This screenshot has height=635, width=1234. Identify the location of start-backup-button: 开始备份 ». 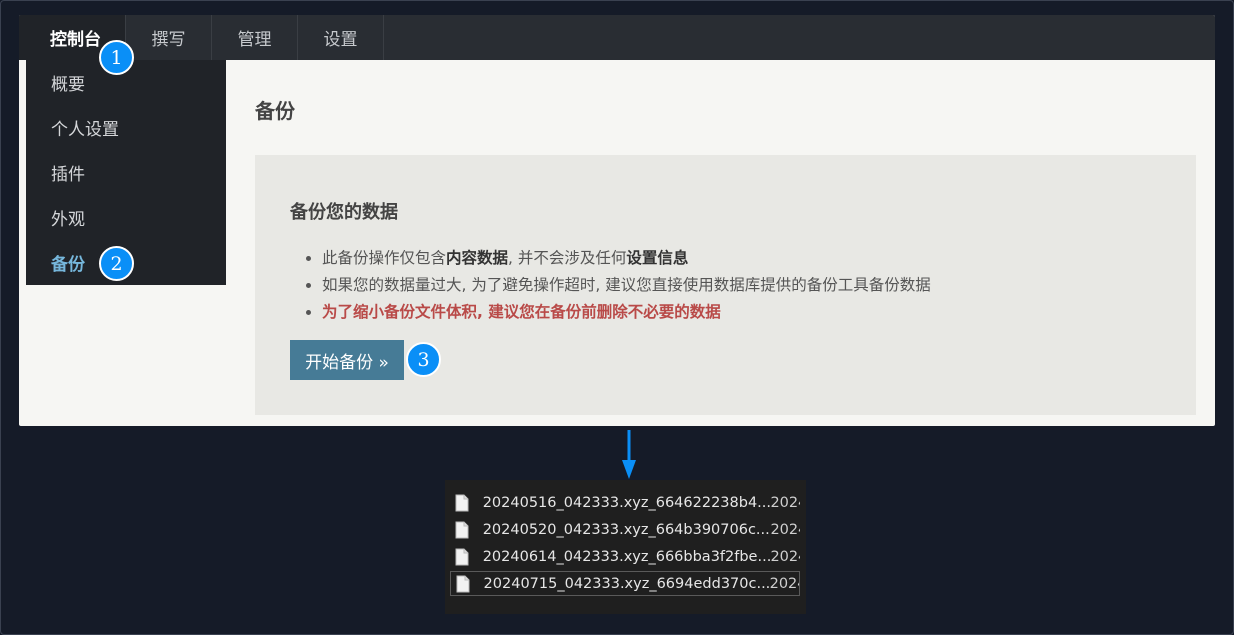
(347, 360).